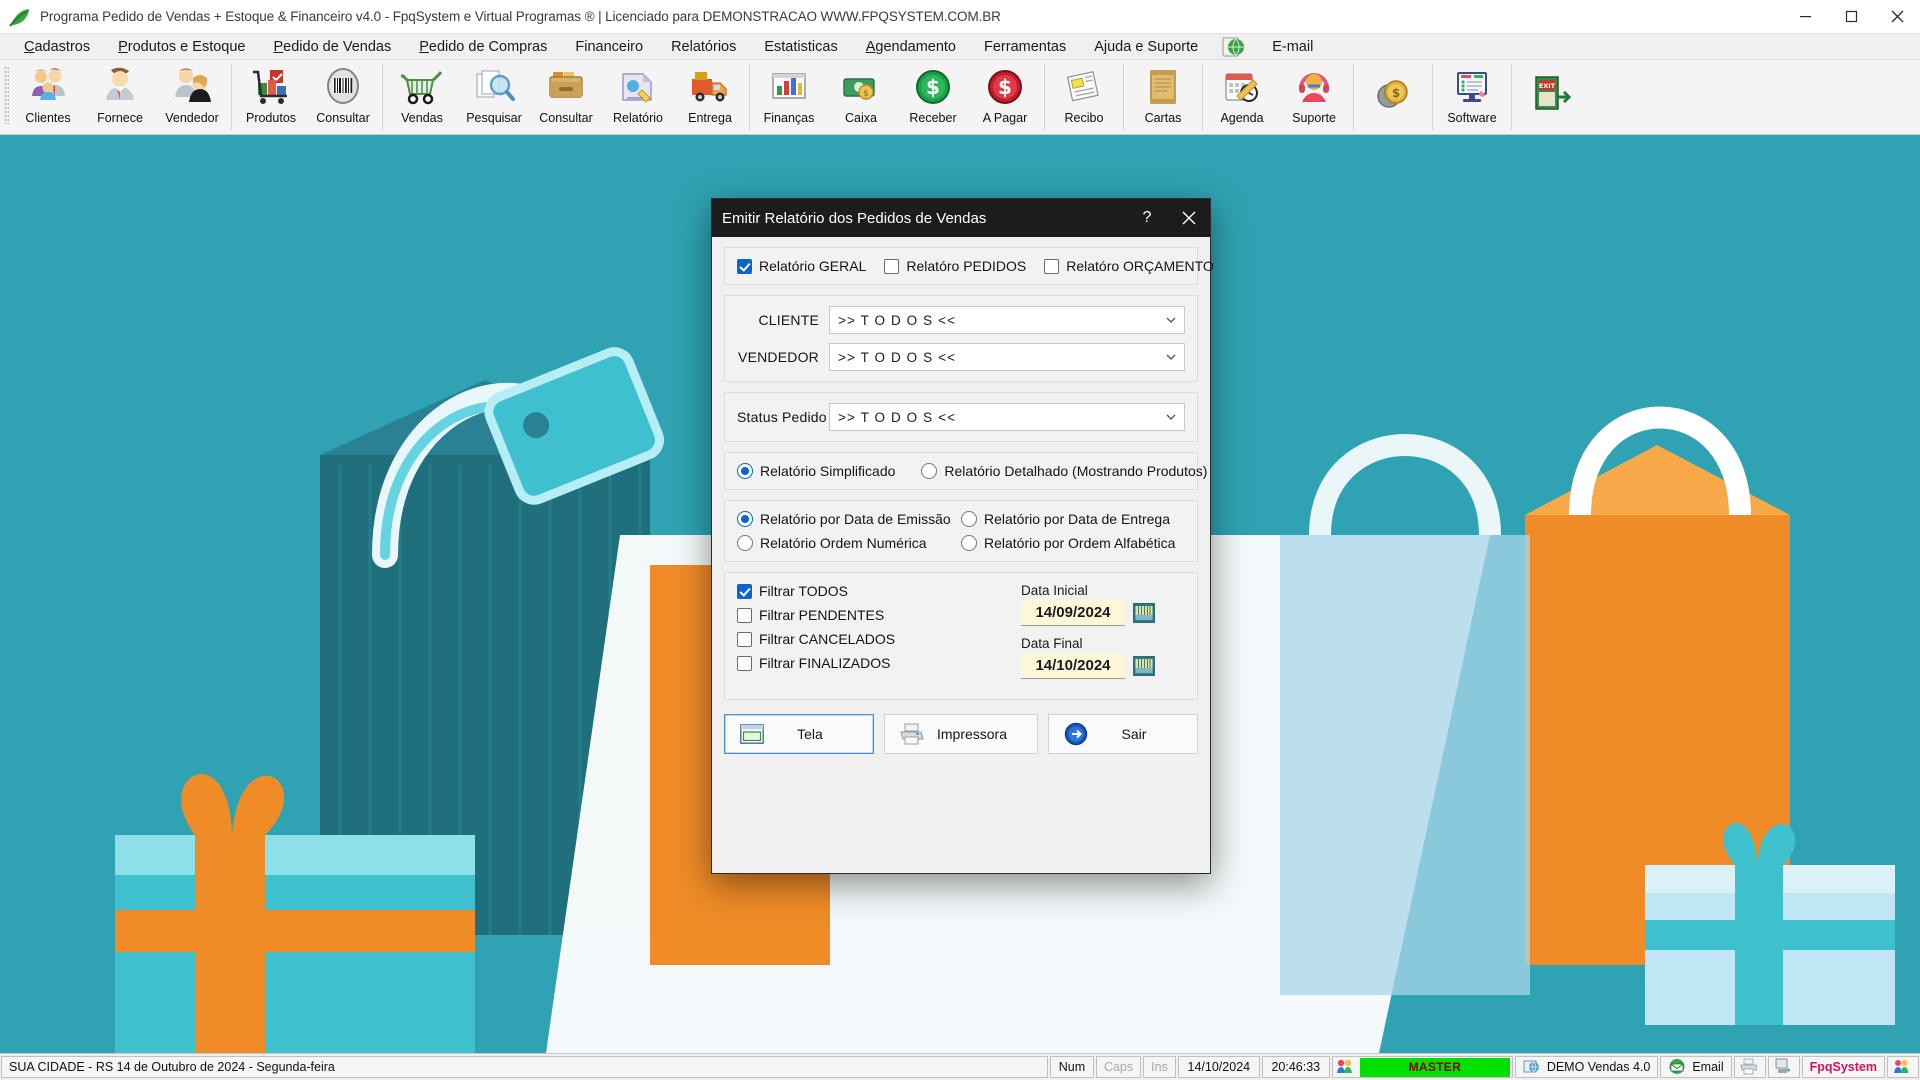 This screenshot has width=1920, height=1080. I want to click on status-master-badge: MASTER, so click(1434, 1067).